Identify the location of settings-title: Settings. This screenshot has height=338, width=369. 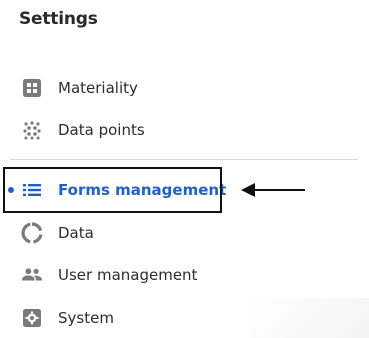
(58, 19).